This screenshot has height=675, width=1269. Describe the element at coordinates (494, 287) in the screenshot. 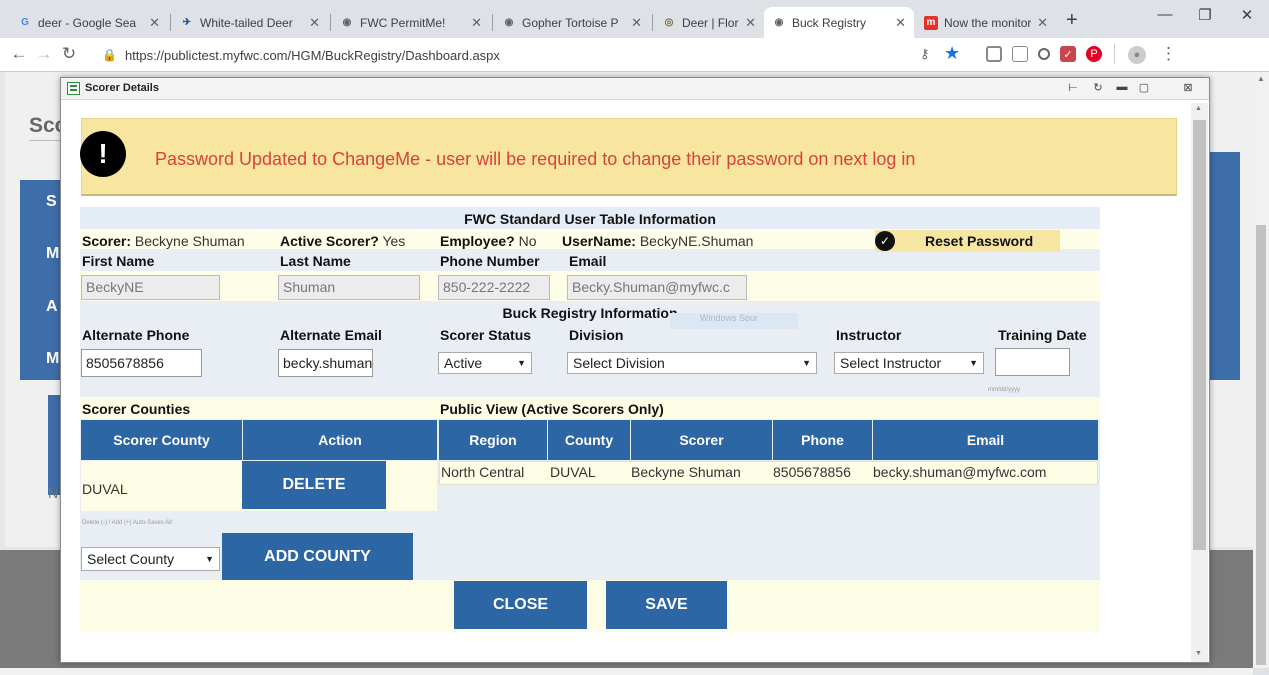

I see `phone-number-field: 850-222-2222` at that location.